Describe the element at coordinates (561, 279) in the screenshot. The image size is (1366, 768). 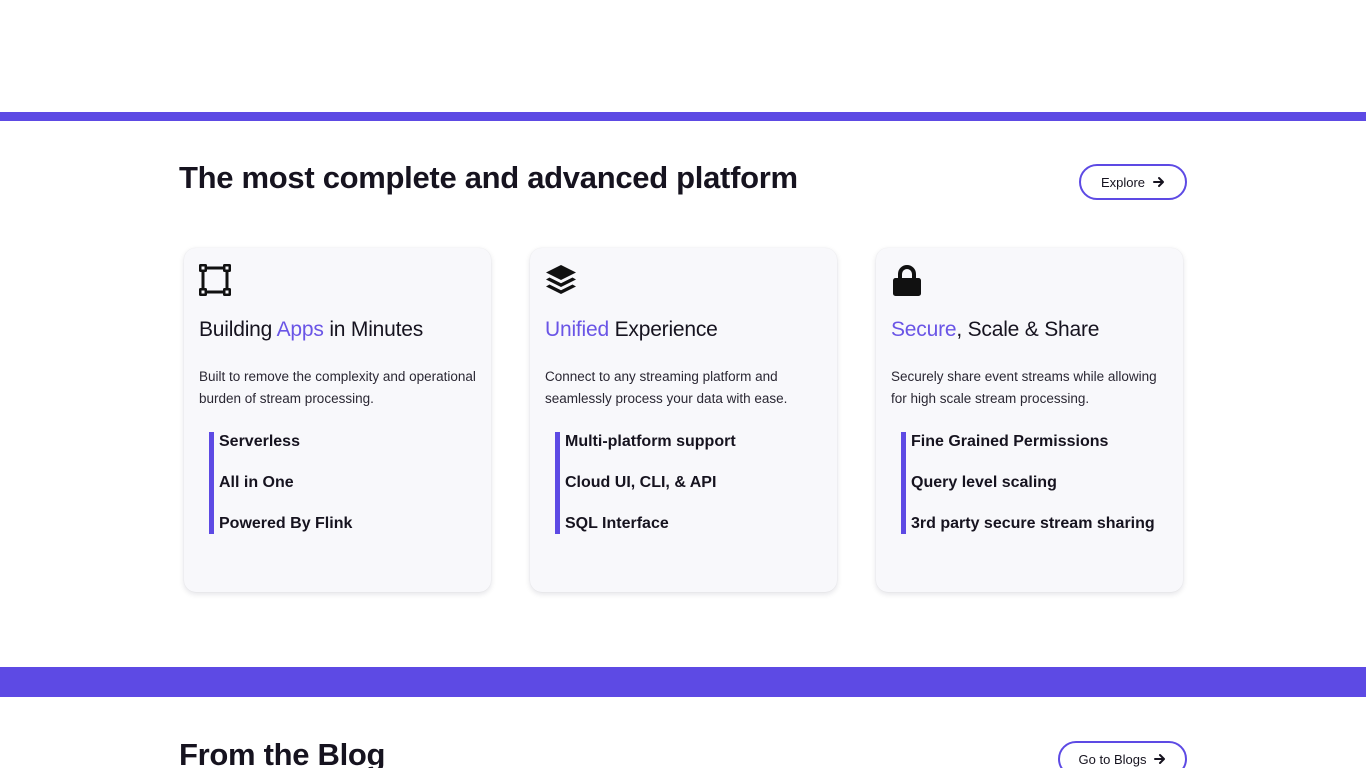
I see `layer-group-icon` at that location.